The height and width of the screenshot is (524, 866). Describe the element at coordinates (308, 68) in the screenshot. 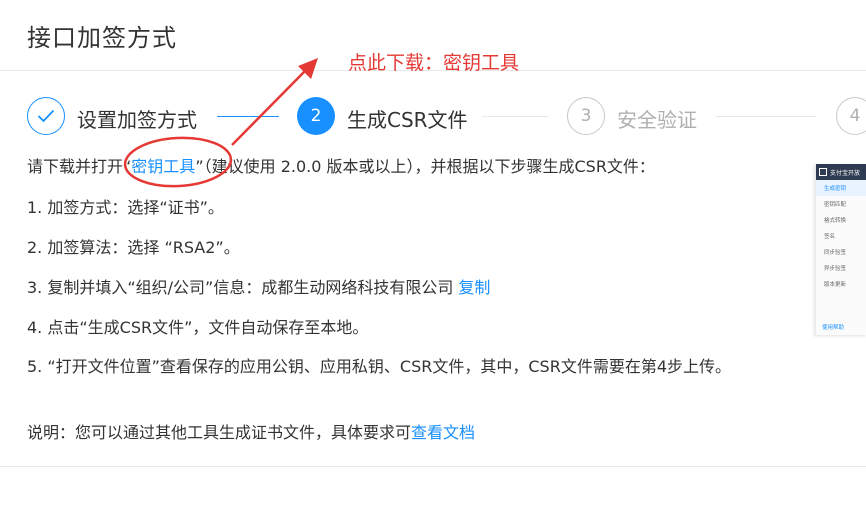

I see `annotation-arrow-head` at that location.